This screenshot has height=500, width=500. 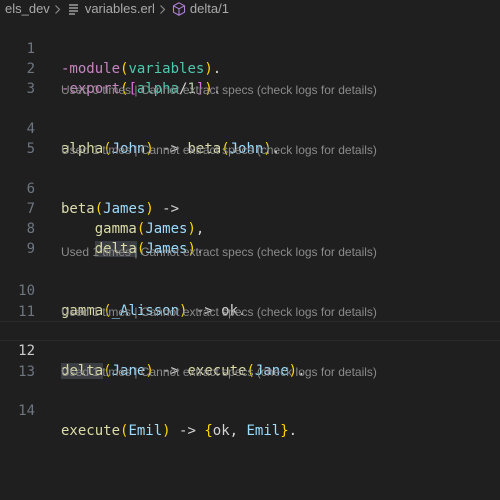 I want to click on code-line-6: 6 beta(James) ->, so click(x=250, y=188).